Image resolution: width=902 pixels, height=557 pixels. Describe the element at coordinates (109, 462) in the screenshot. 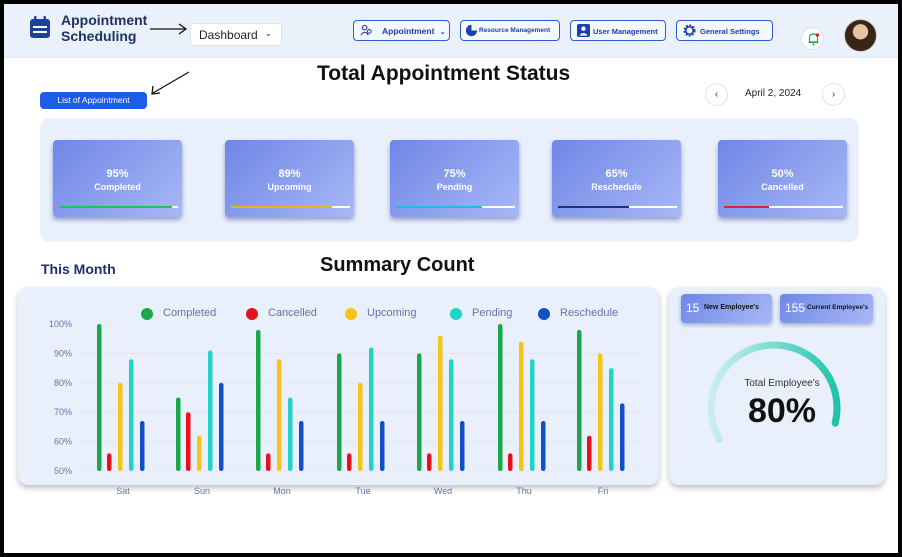

I see `bar-cancelled-sat` at that location.